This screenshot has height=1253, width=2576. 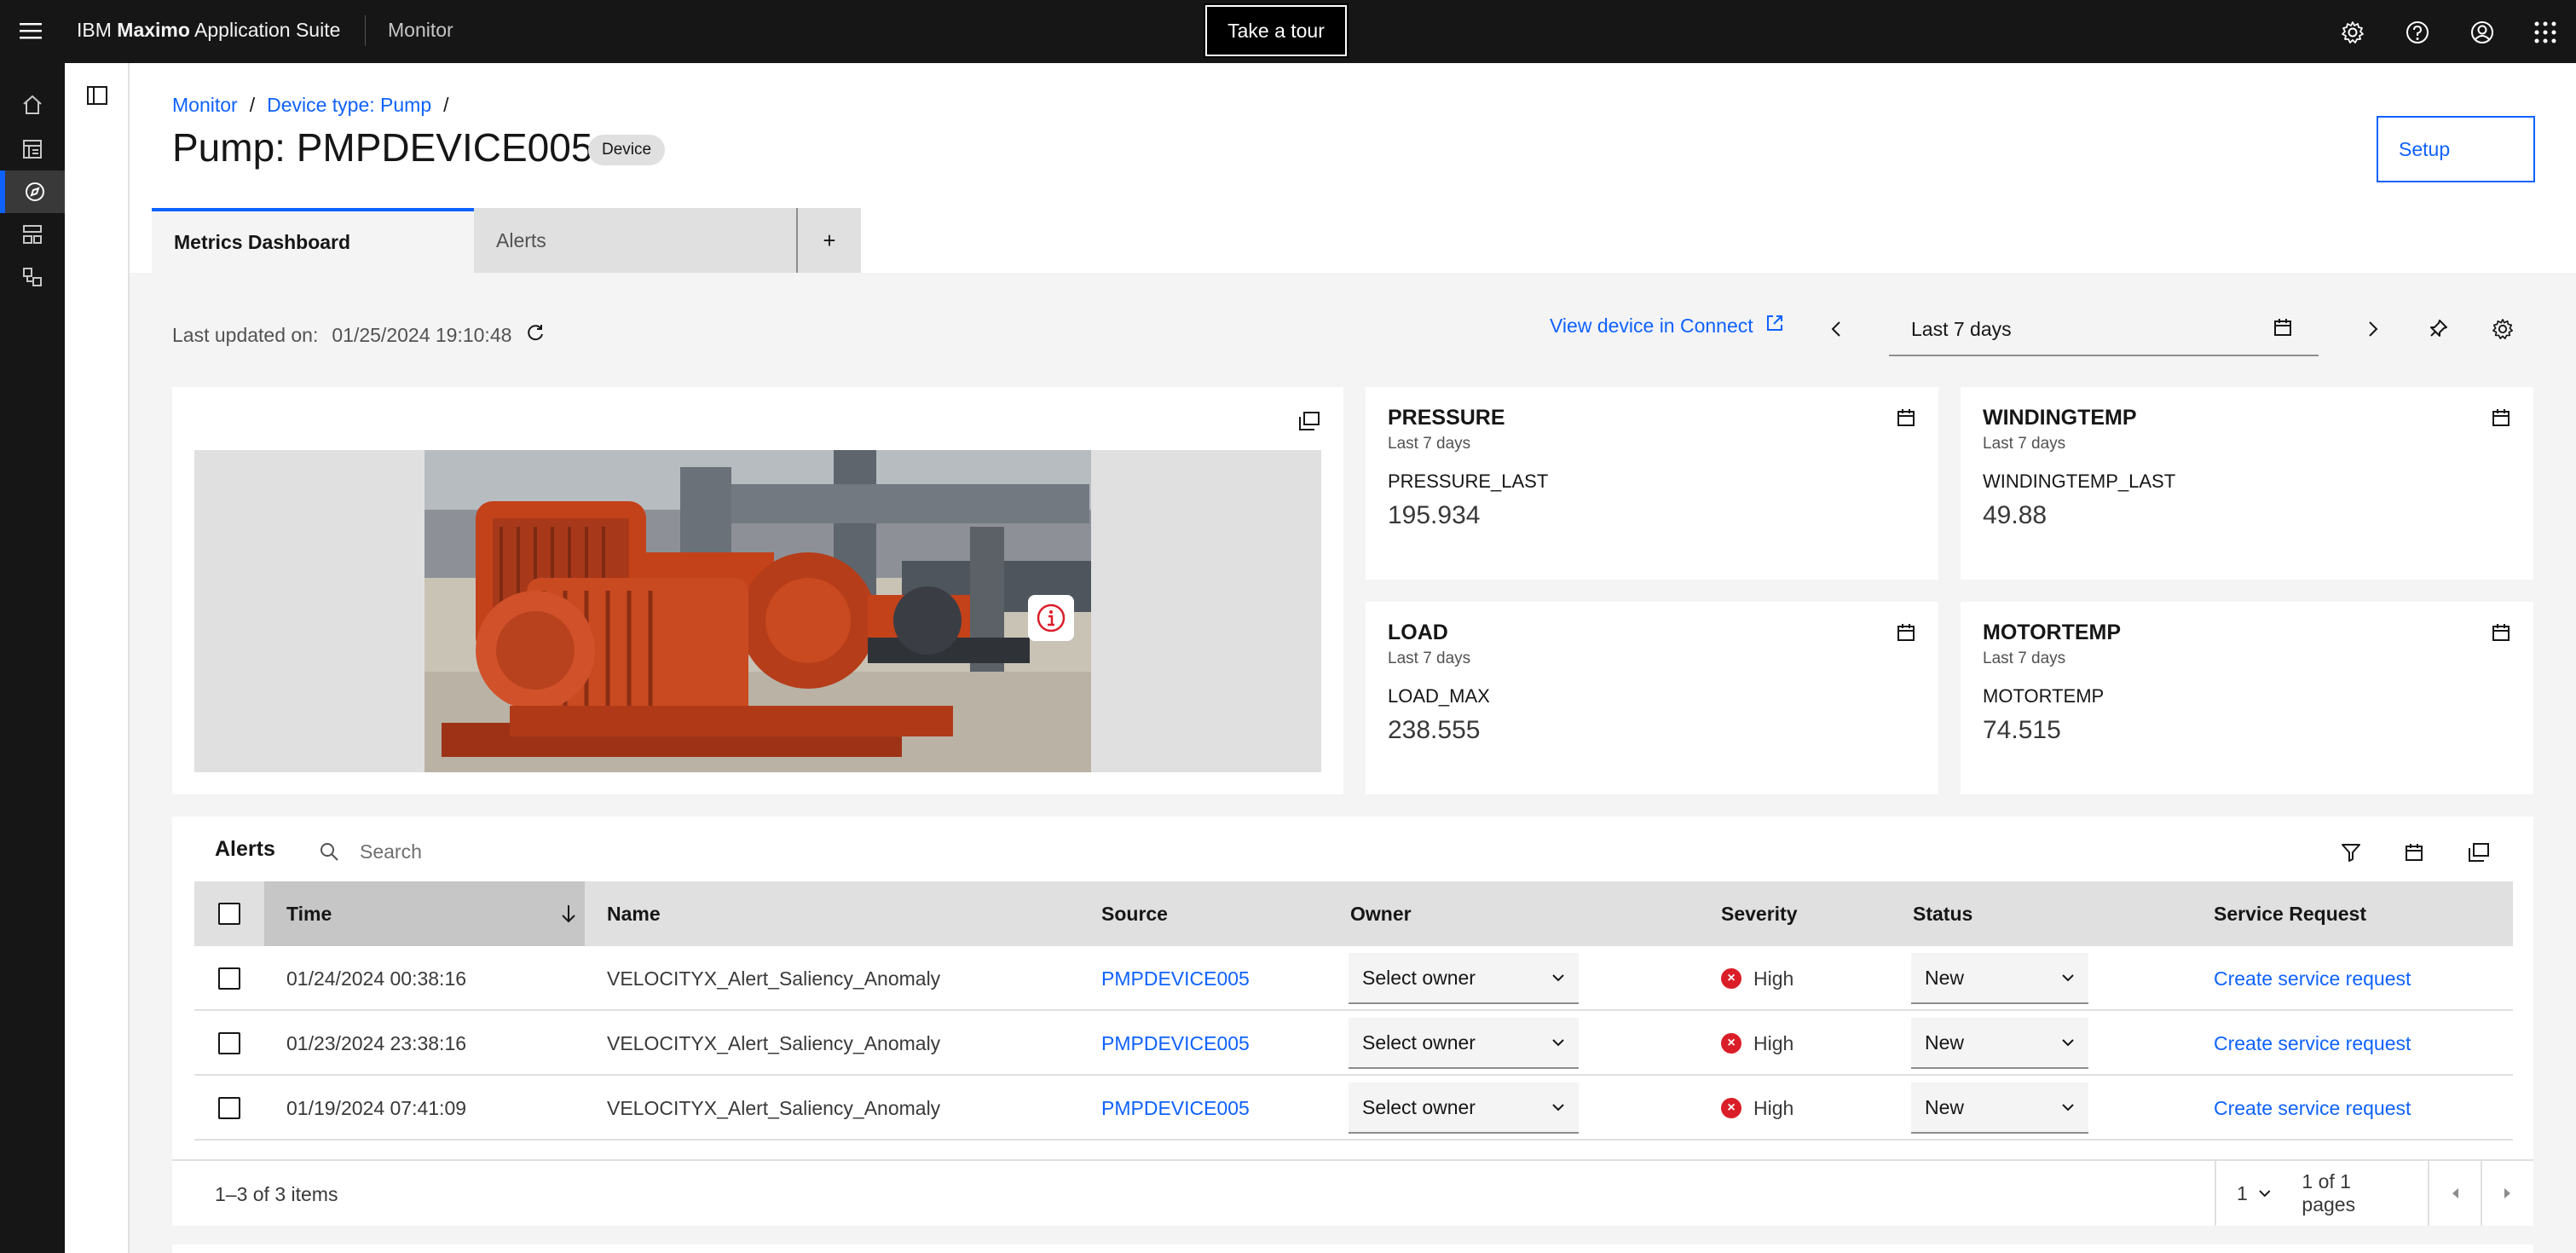 What do you see at coordinates (1774, 326) in the screenshot?
I see `launch-icon` at bounding box center [1774, 326].